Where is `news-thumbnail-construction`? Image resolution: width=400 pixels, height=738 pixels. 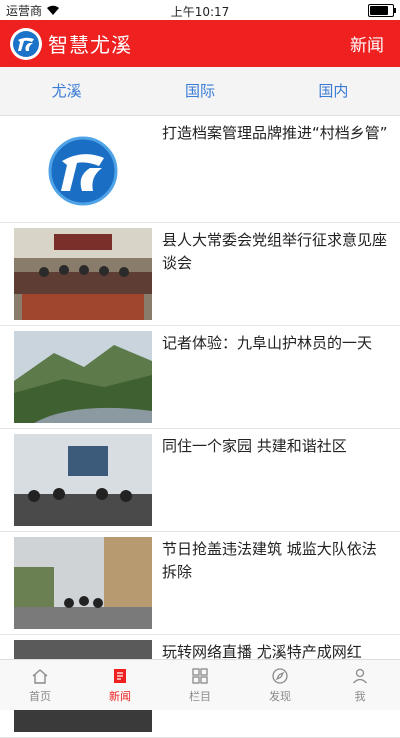 news-thumbnail-construction is located at coordinates (83, 583).